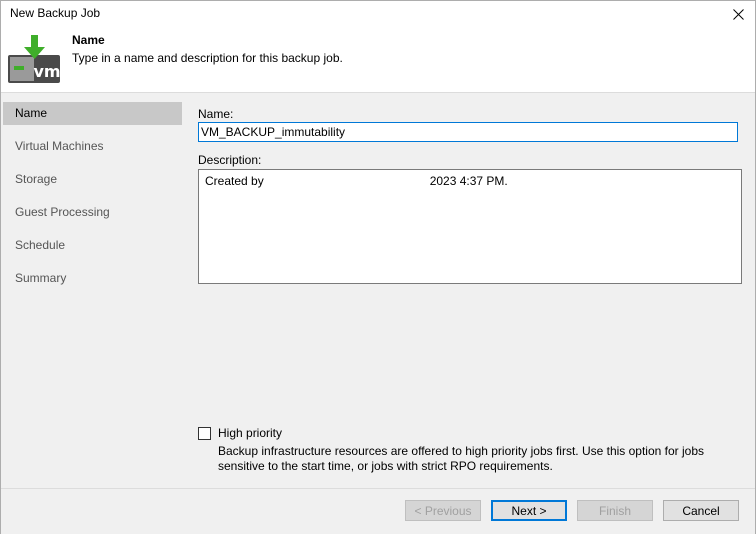 This screenshot has height=534, width=756. I want to click on title-bar: New Backup Job, so click(378, 14).